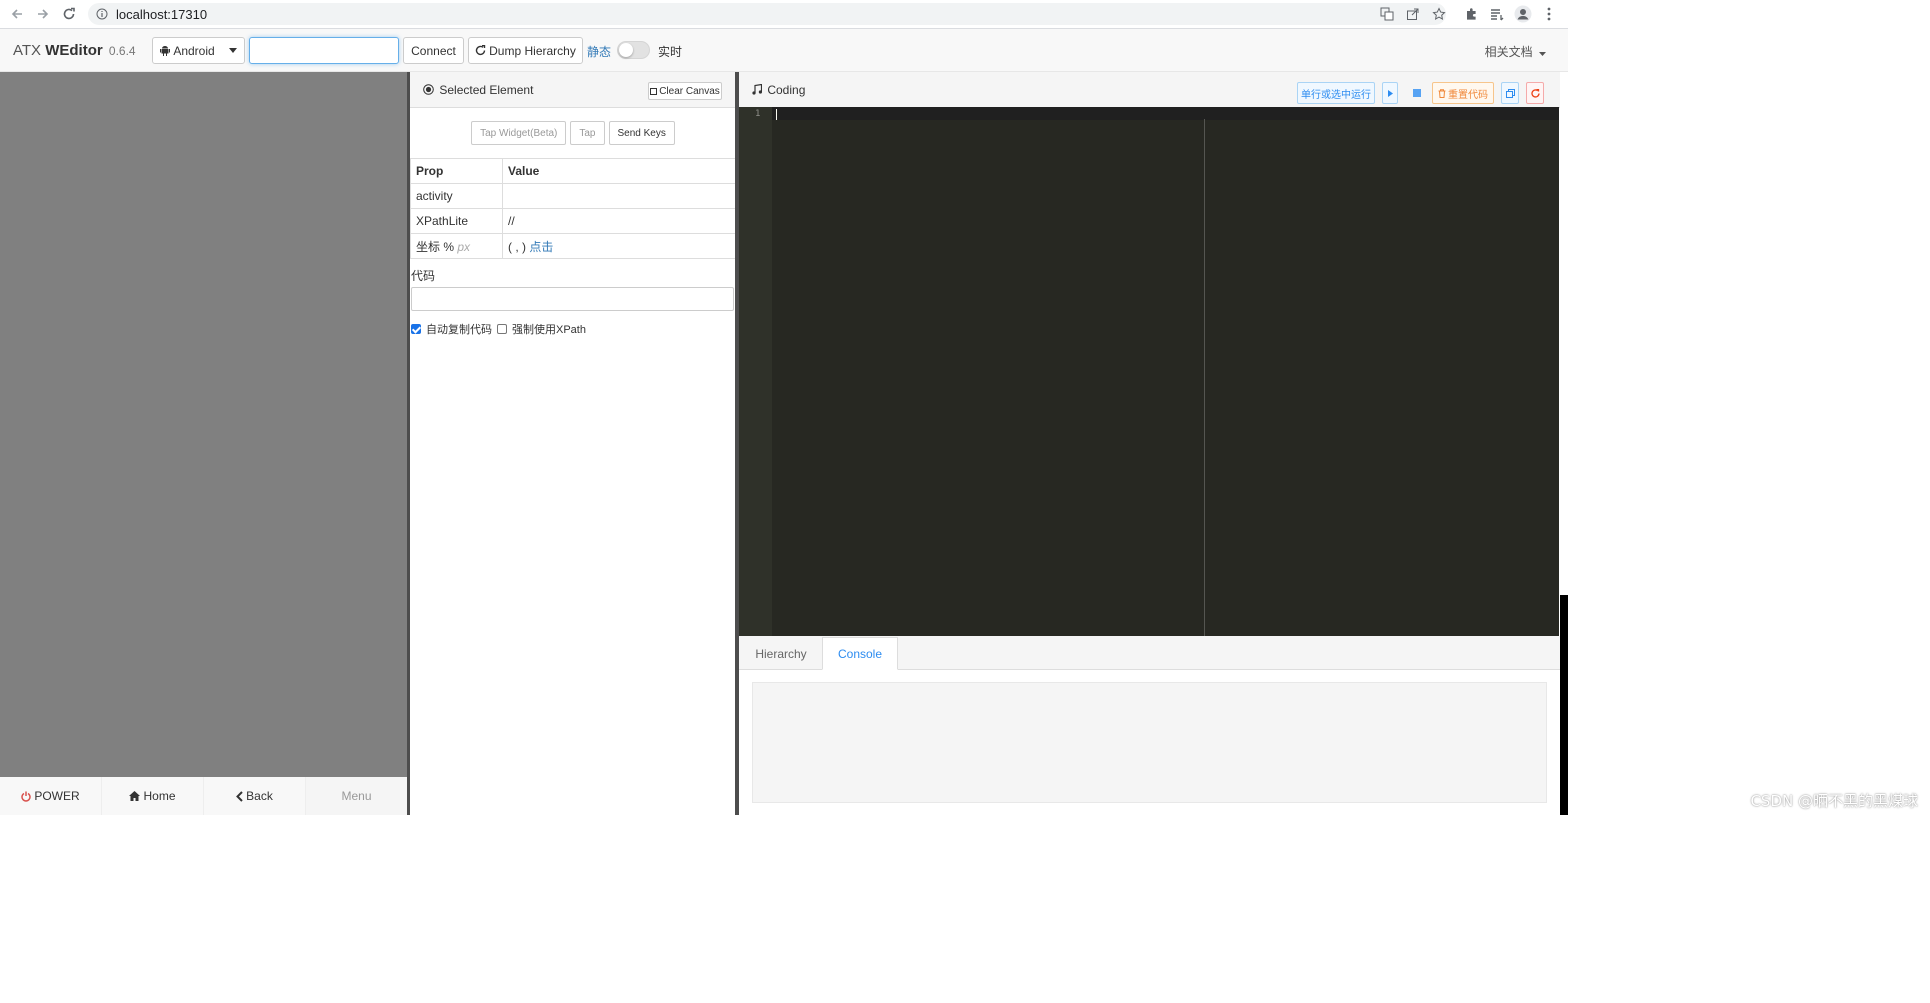 Image resolution: width=1930 pixels, height=1003 pixels. I want to click on chevron-left-icon, so click(239, 796).